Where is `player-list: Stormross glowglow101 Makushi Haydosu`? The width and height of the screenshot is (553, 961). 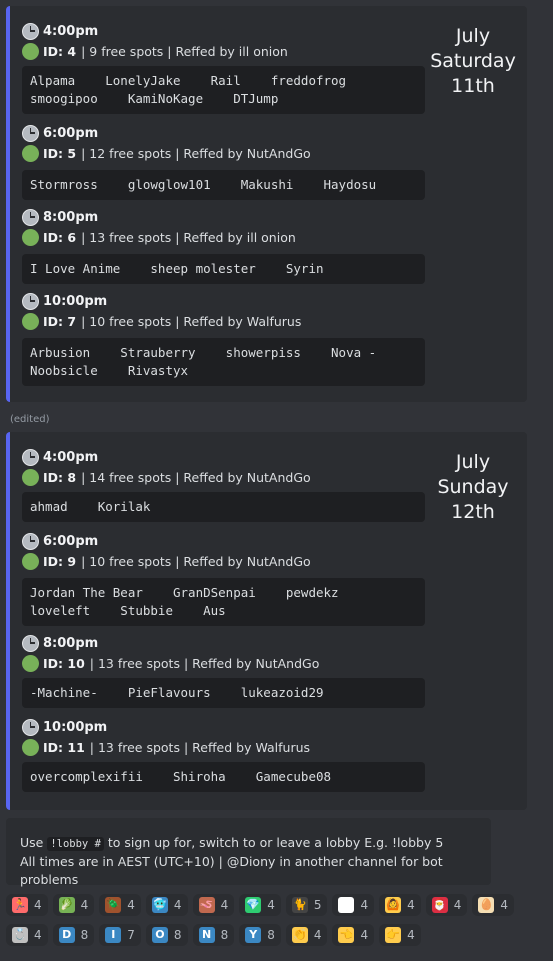
player-list: Stormross glowglow101 Makushi Haydosu is located at coordinates (223, 185).